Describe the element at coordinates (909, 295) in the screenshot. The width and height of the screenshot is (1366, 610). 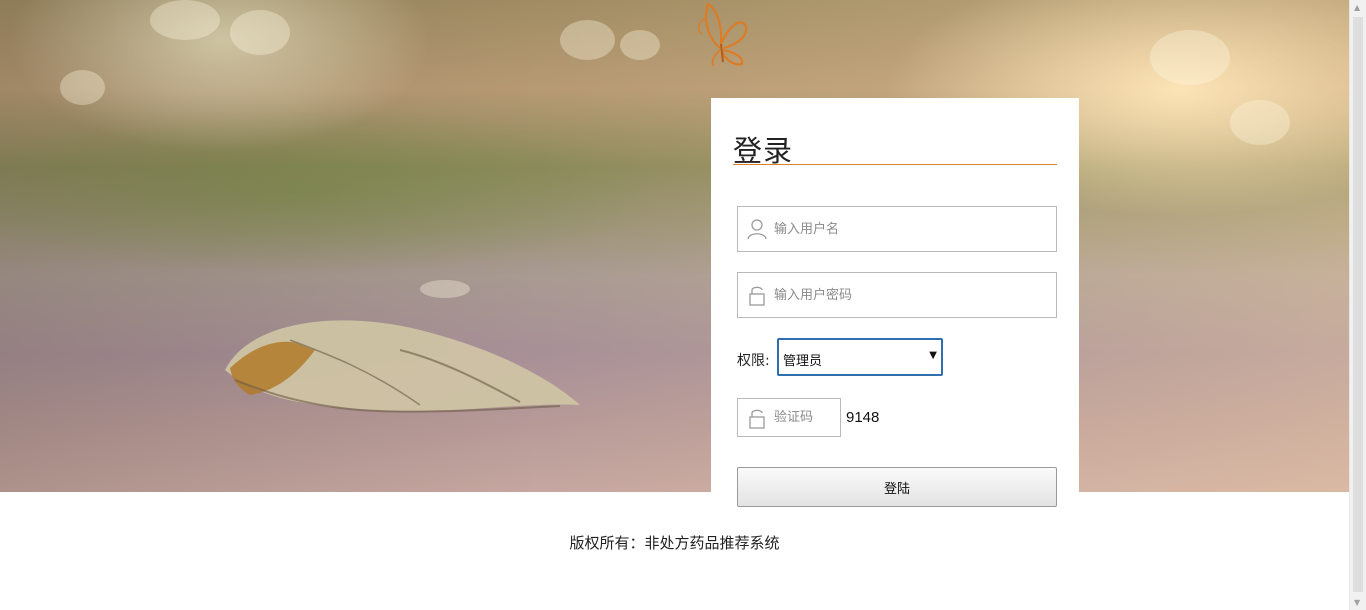
I see `password-input` at that location.